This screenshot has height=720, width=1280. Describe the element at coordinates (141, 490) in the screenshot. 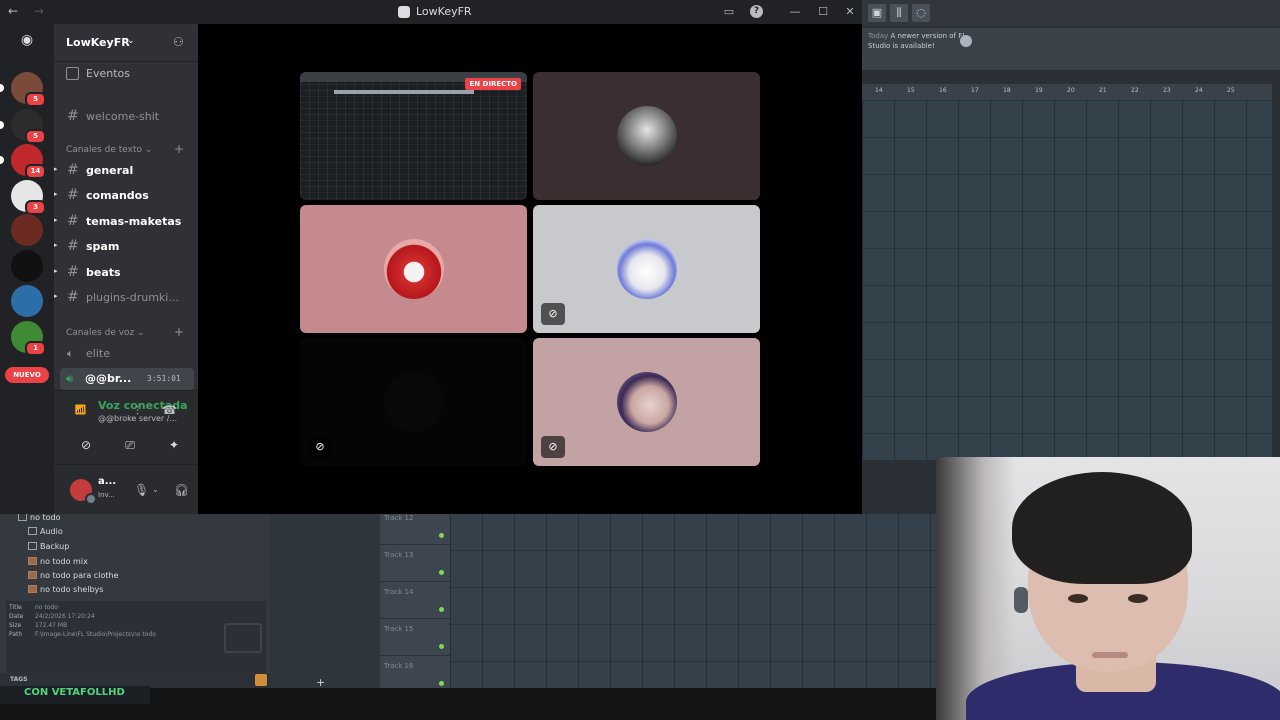

I see `microphone-icon: 🎙︎` at that location.